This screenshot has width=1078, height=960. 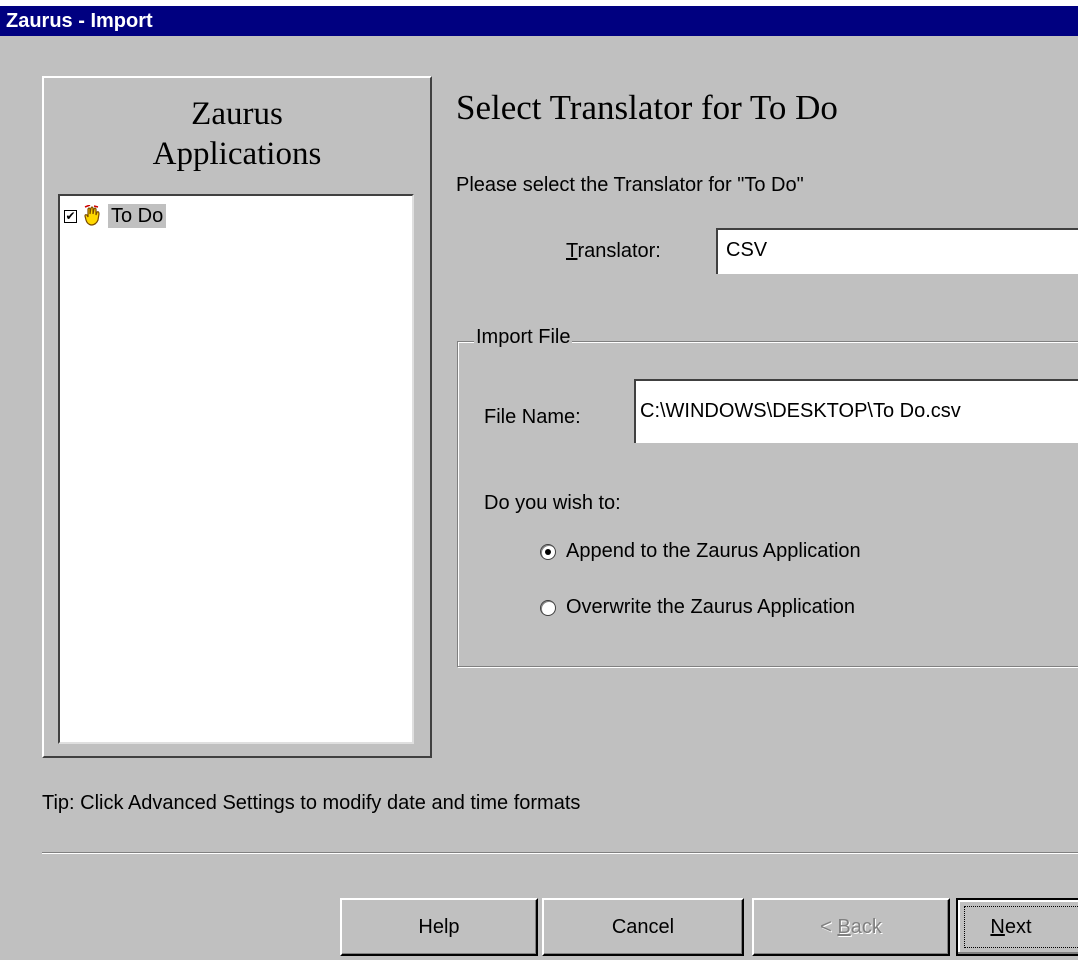 What do you see at coordinates (844, 927) in the screenshot?
I see `back-mnemonic: B` at bounding box center [844, 927].